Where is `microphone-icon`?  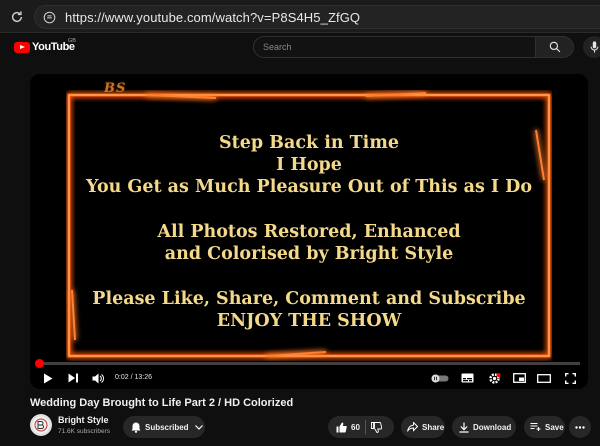 microphone-icon is located at coordinates (594, 47).